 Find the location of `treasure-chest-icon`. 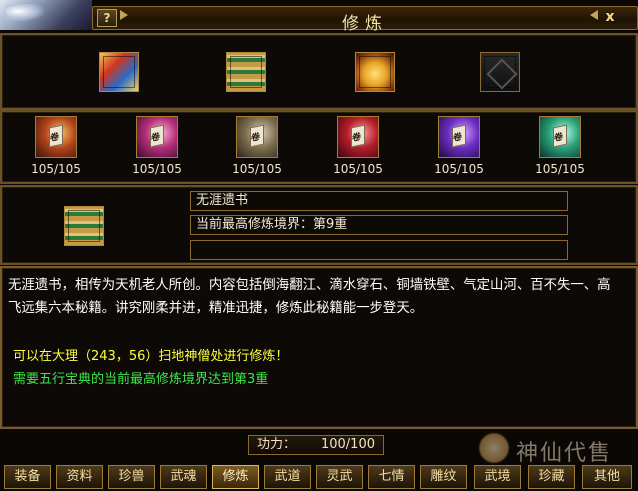

treasure-chest-icon is located at coordinates (375, 72).